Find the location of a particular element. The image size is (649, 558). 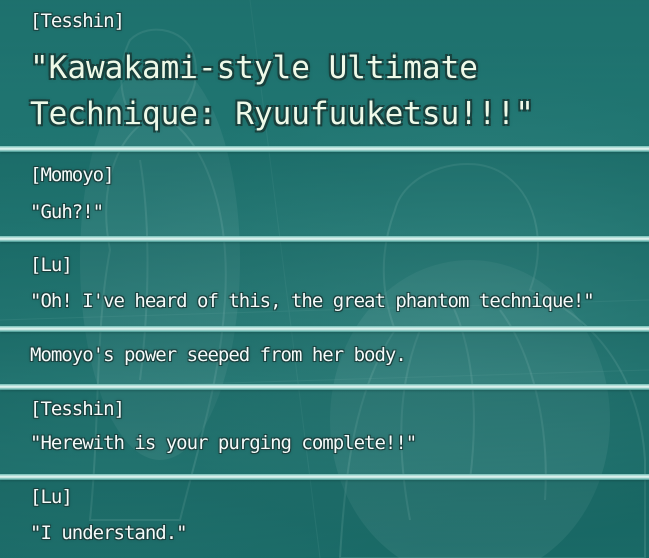

log-entry-4: Momoyo's power seeped from her body. is located at coordinates (324, 358).